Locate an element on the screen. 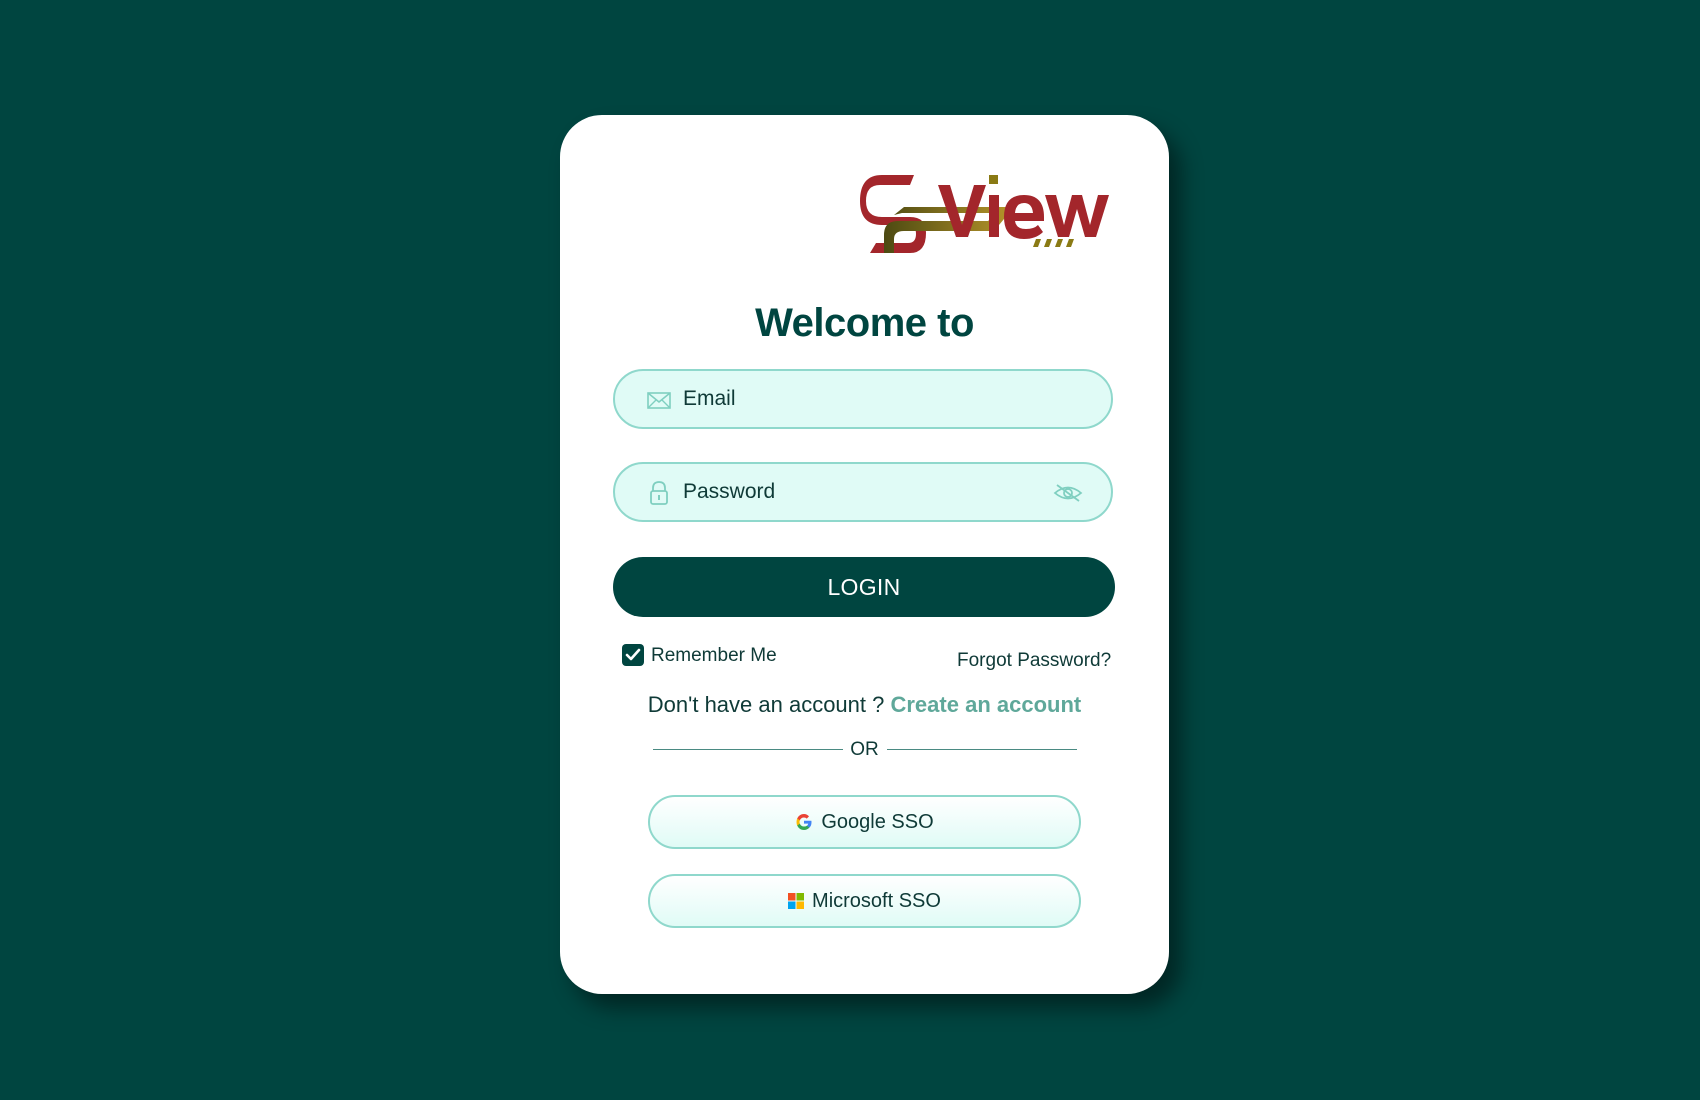 This screenshot has height=1100, width=1700. remember-me-checkbox is located at coordinates (633, 655).